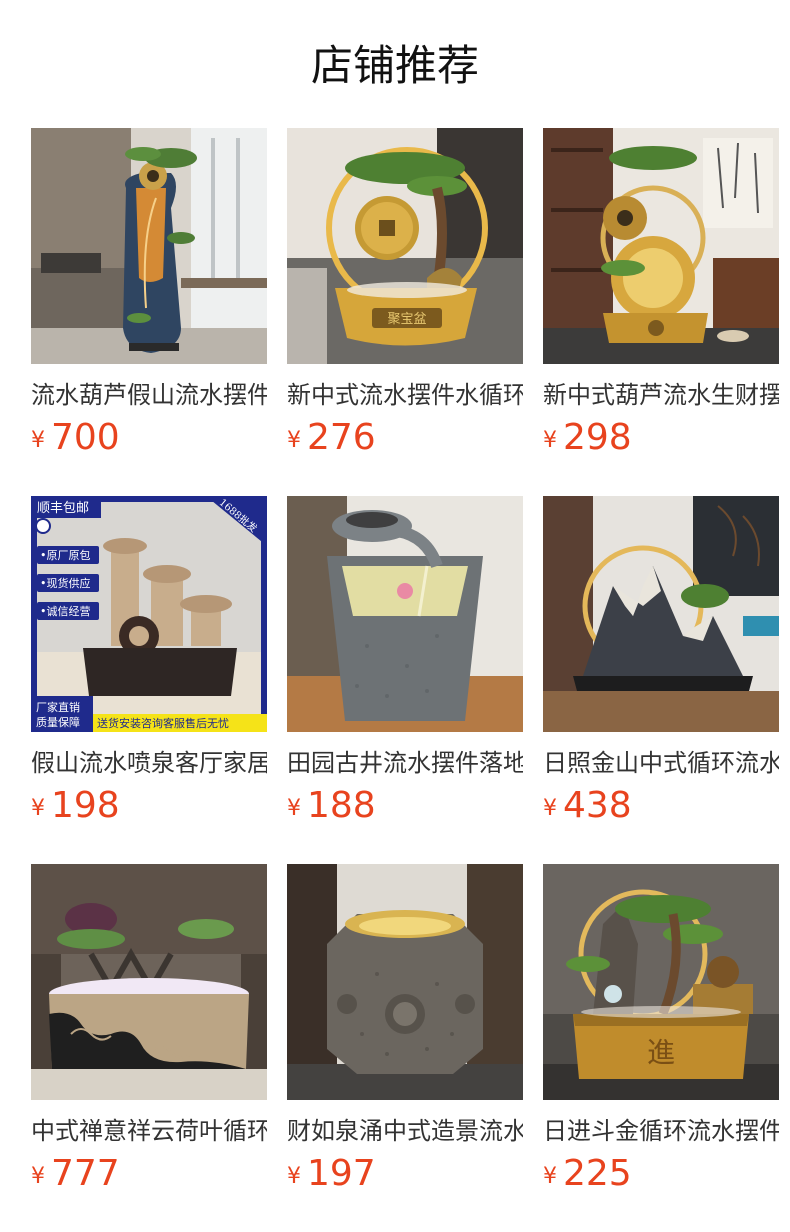  Describe the element at coordinates (661, 982) in the screenshot. I see `product-image: 進` at that location.